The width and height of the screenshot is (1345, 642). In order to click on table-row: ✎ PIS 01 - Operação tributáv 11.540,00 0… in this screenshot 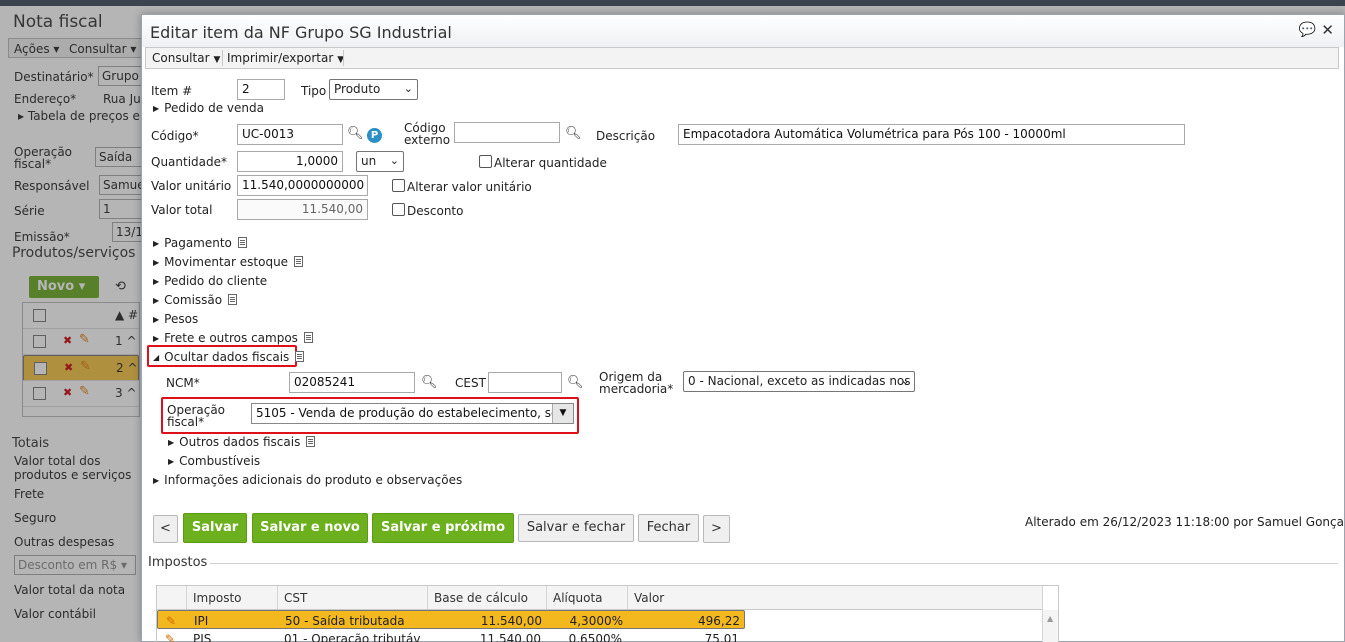, I will do `click(451, 635)`.